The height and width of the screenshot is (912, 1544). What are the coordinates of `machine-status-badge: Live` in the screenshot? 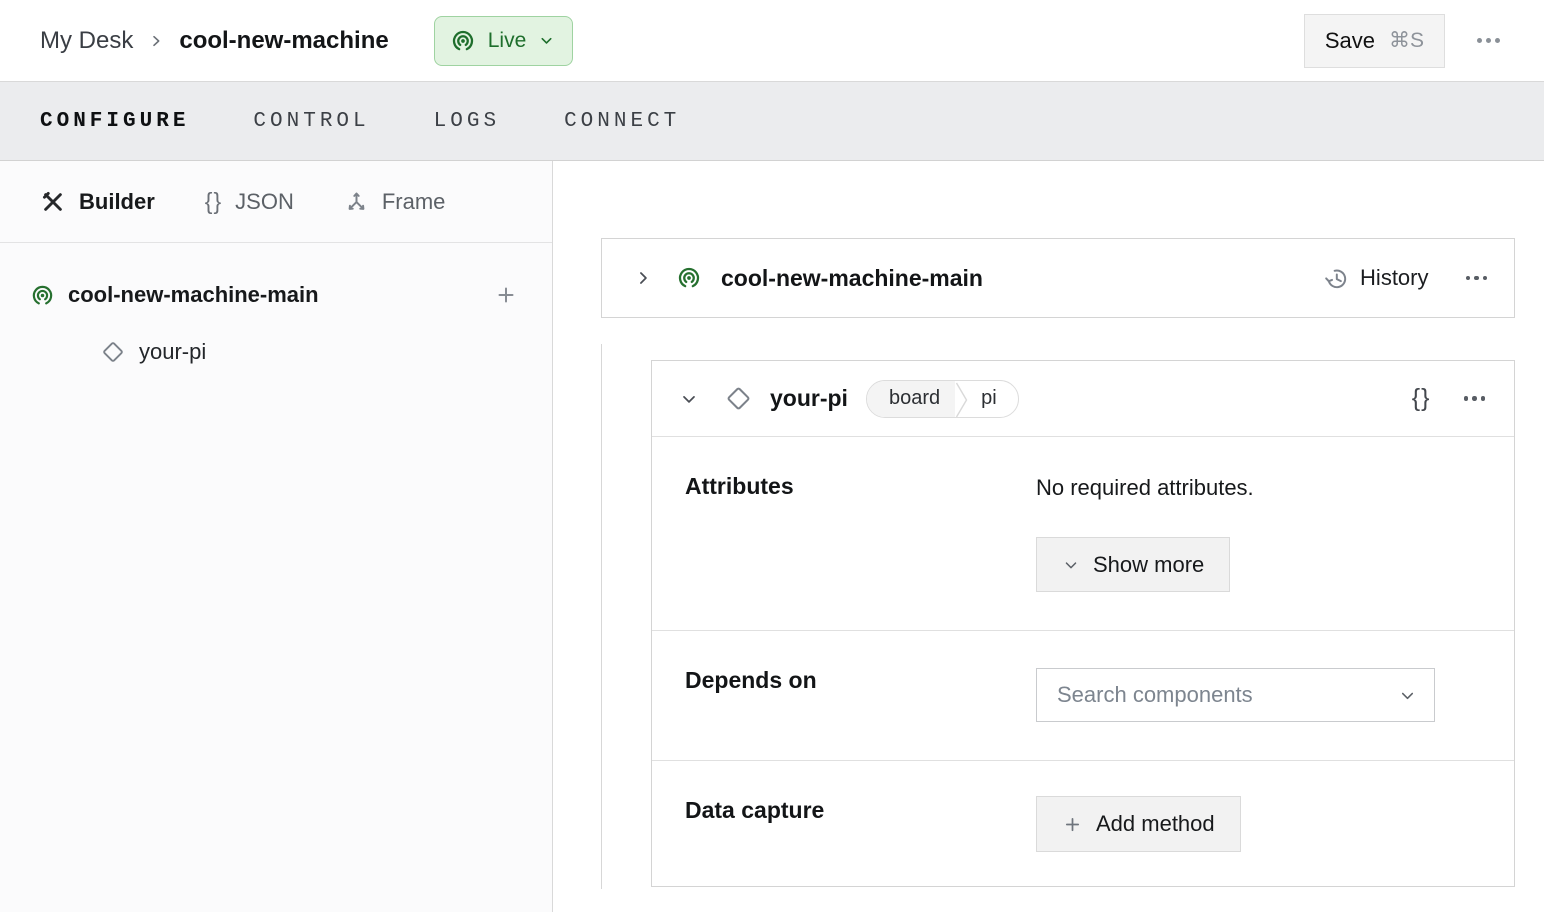 It's located at (503, 40).